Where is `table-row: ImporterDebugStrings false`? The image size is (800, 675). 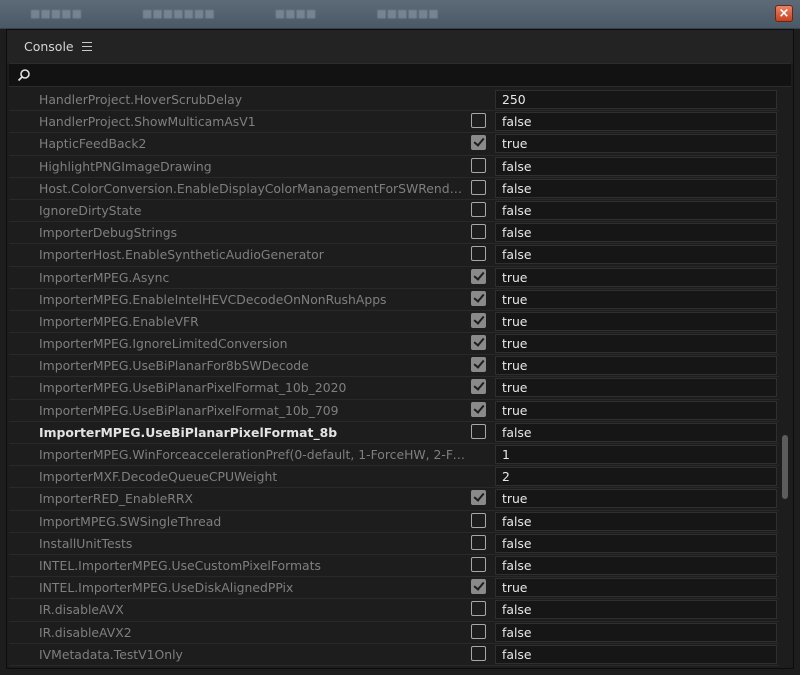
table-row: ImporterDebugStrings false is located at coordinates (394, 233).